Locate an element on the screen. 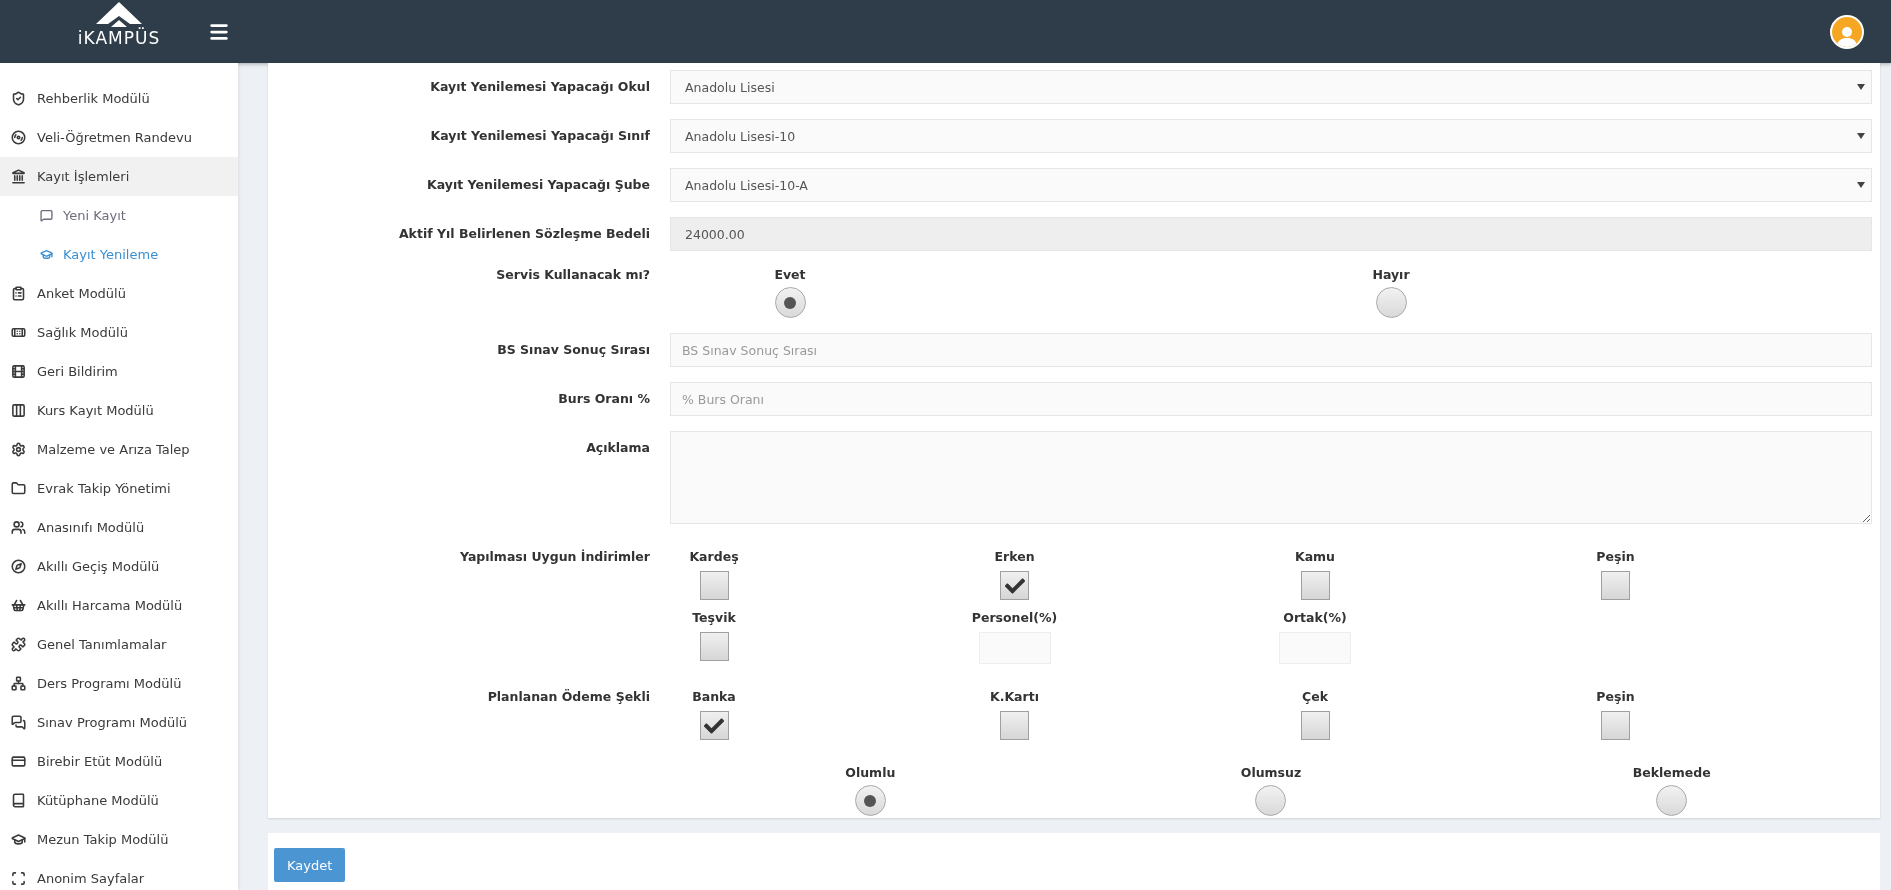 This screenshot has width=1891, height=890. user-avatar is located at coordinates (1847, 31).